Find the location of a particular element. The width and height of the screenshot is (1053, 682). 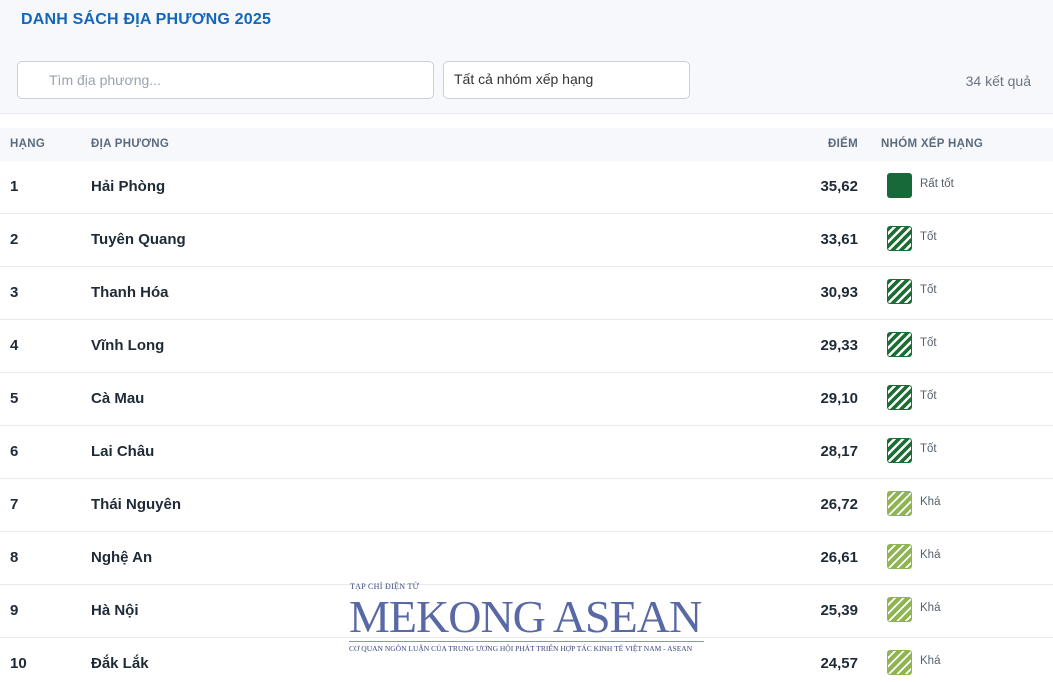

table-row: 5 Cà Mau 29,10 Tốt is located at coordinates (526, 399).